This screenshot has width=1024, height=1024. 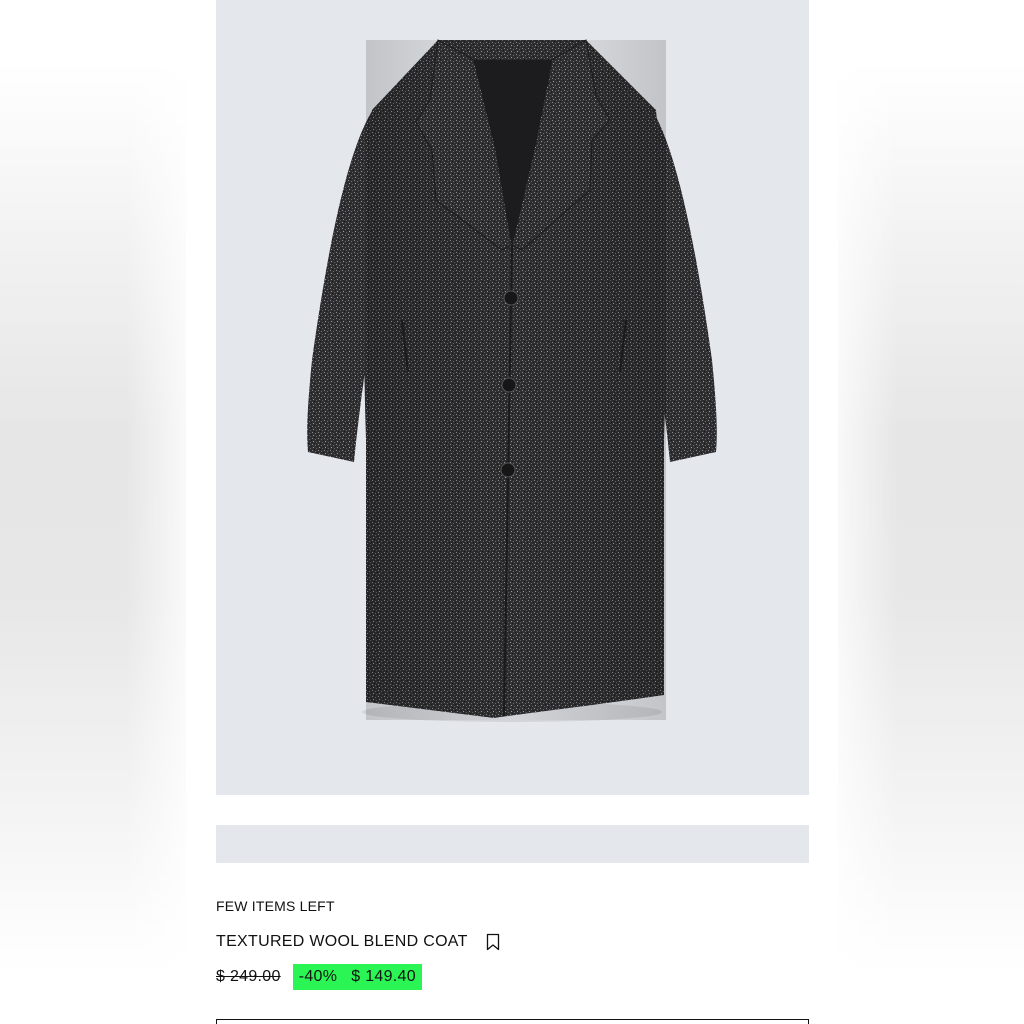 What do you see at coordinates (342, 941) in the screenshot?
I see `product-title: TEXTURED WOOL BLEND COAT` at bounding box center [342, 941].